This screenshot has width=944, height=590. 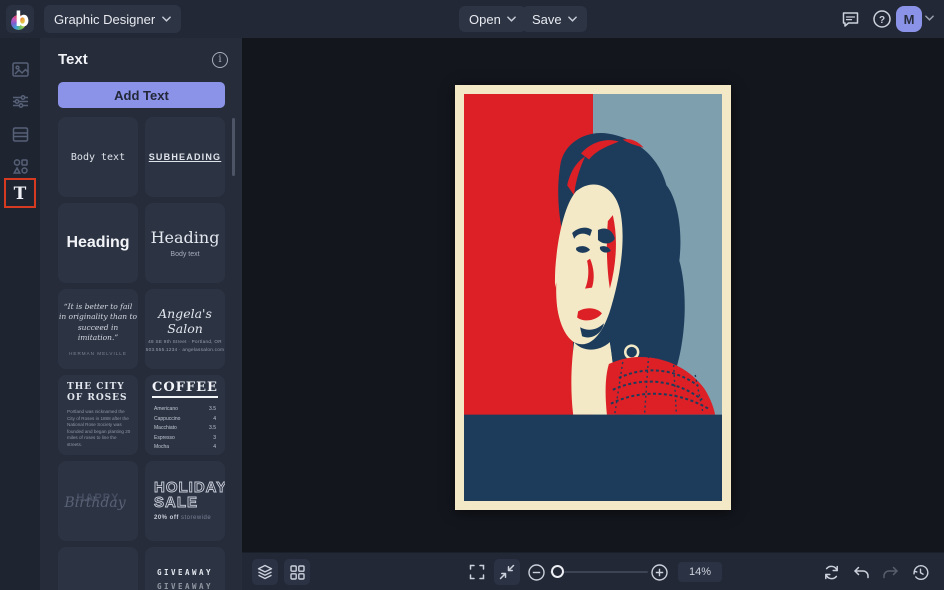 I want to click on menu-item-price: 3, so click(x=214, y=437).